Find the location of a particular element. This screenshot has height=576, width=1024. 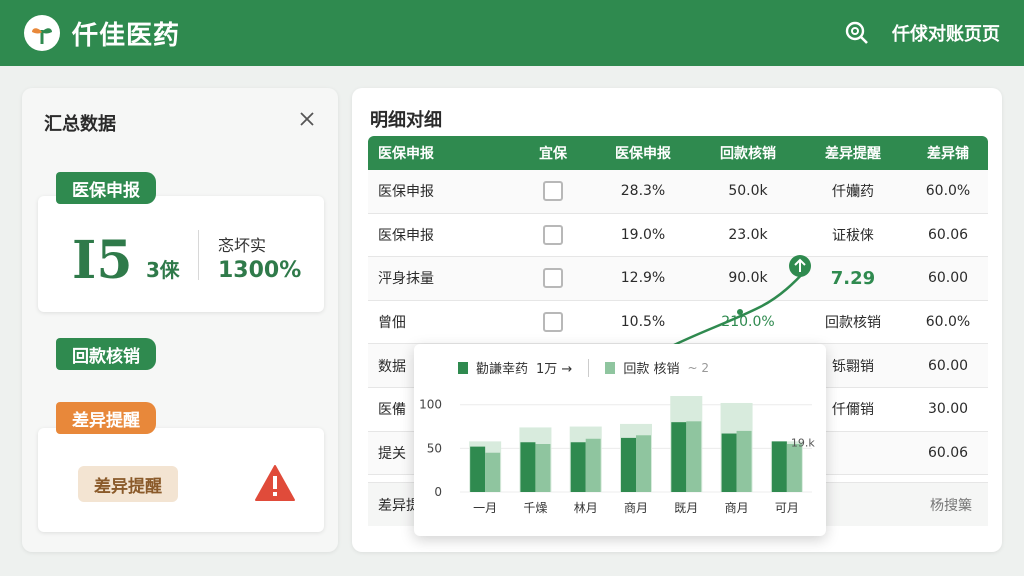

brand-name: 仟佳医药 is located at coordinates (126, 35).